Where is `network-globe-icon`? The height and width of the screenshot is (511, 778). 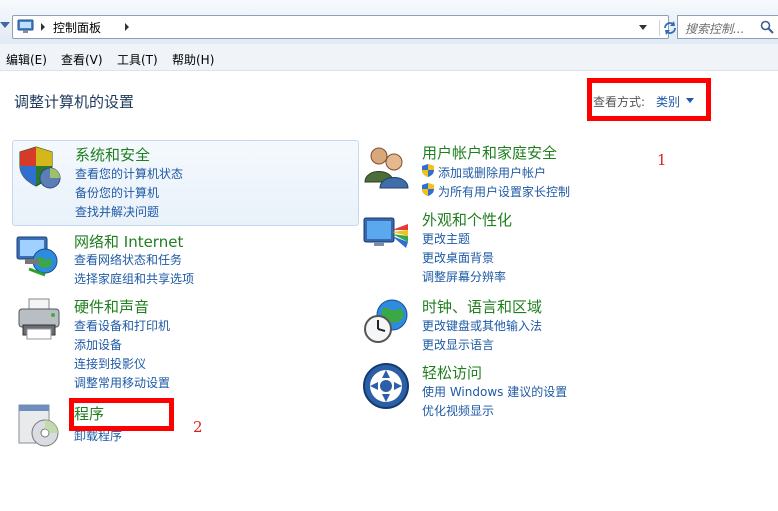
network-globe-icon is located at coordinates (37, 256).